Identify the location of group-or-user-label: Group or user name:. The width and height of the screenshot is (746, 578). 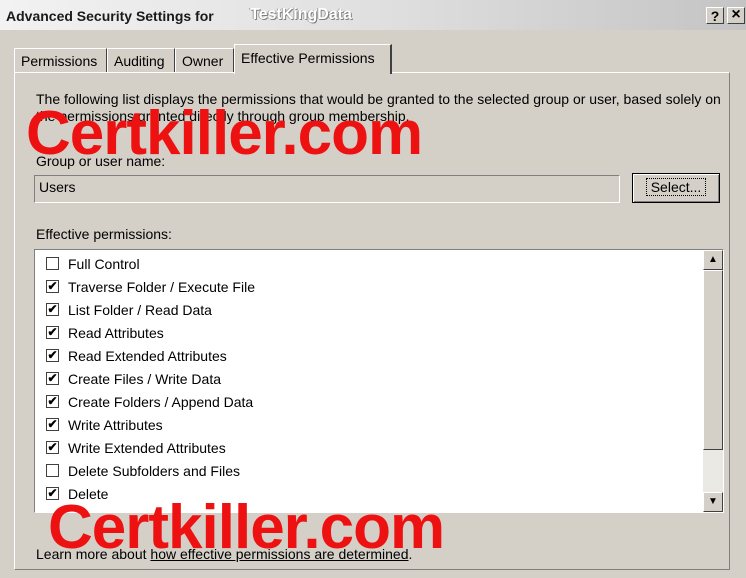
(101, 161).